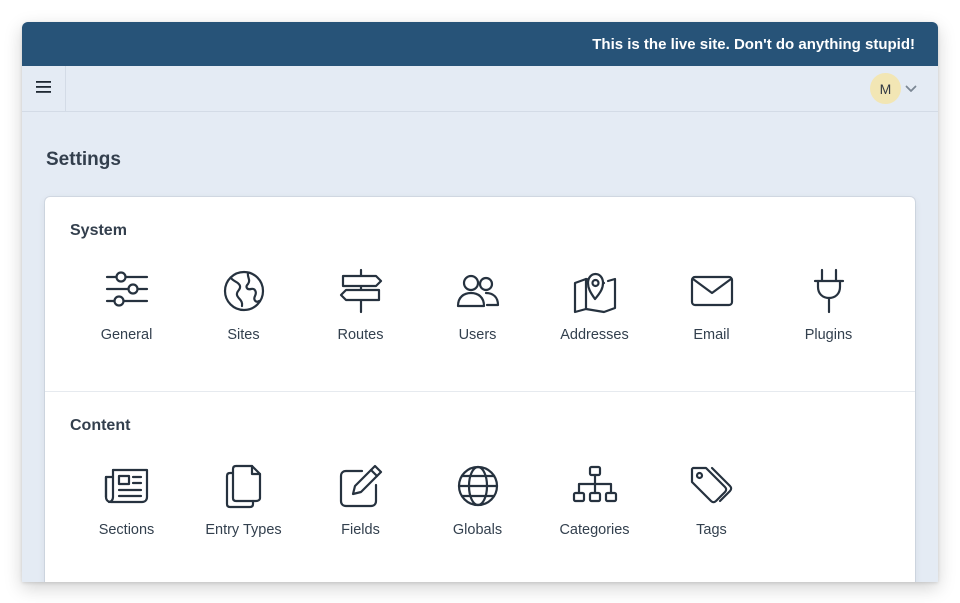 This screenshot has width=960, height=603. I want to click on tile-label: Email, so click(711, 335).